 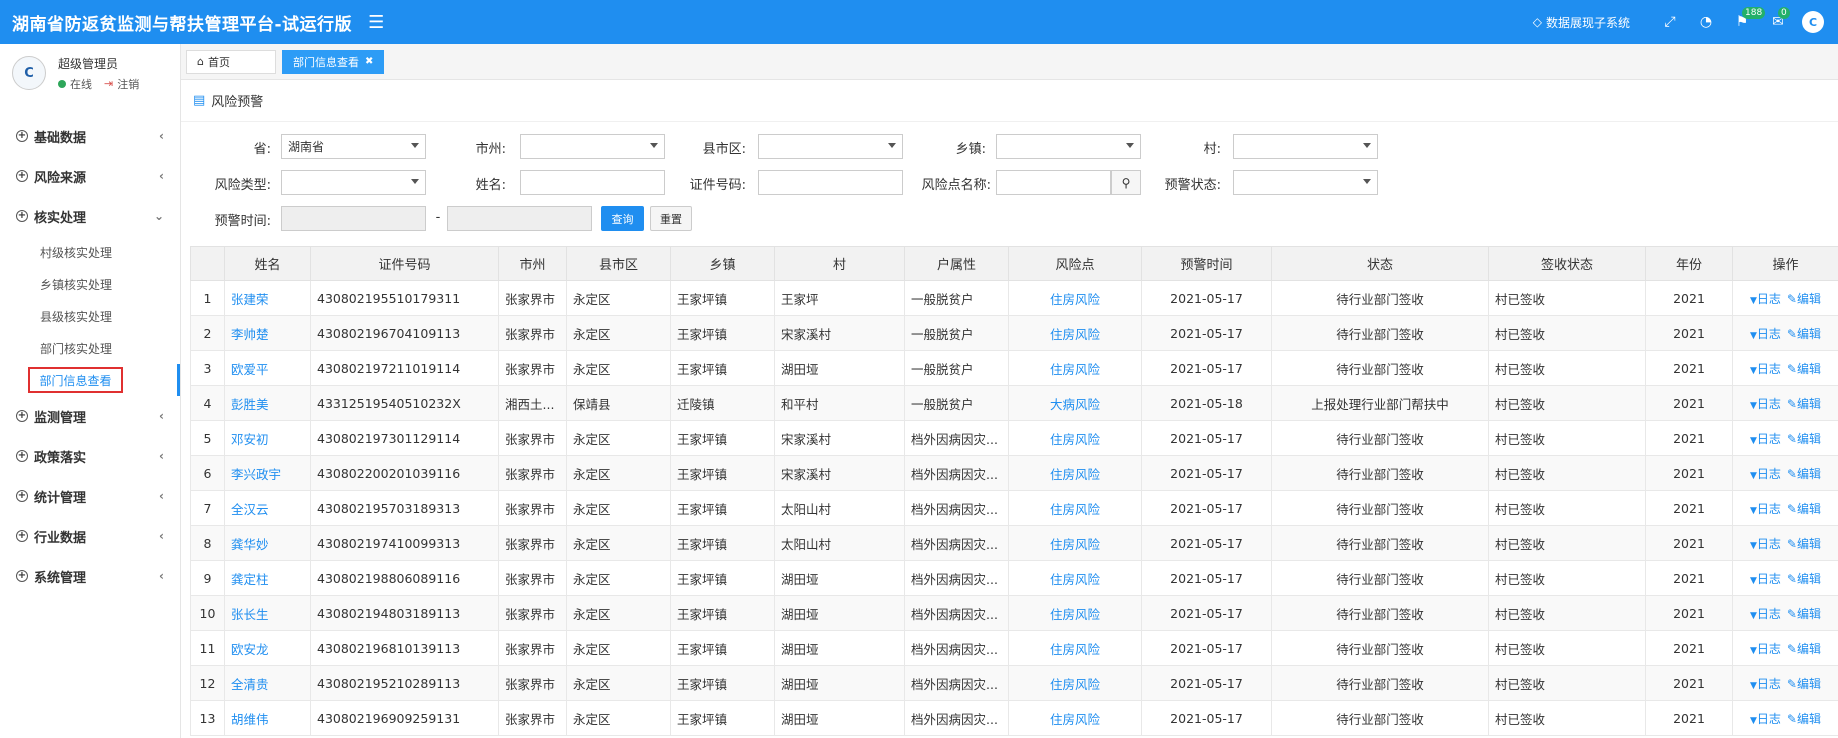 What do you see at coordinates (108, 83) in the screenshot?
I see `logout-icon: ⇥` at bounding box center [108, 83].